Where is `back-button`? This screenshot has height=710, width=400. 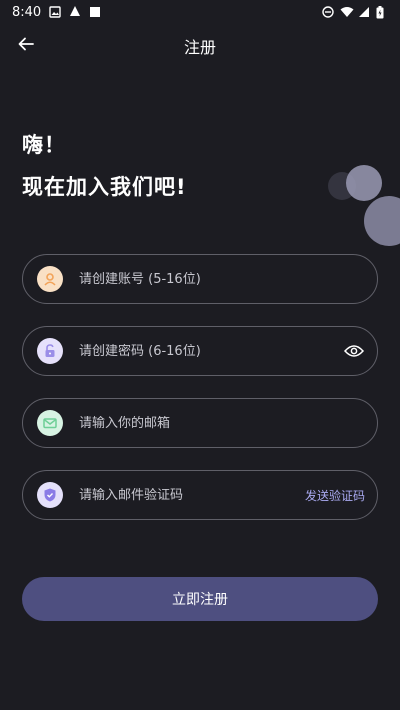
back-button is located at coordinates (26, 46).